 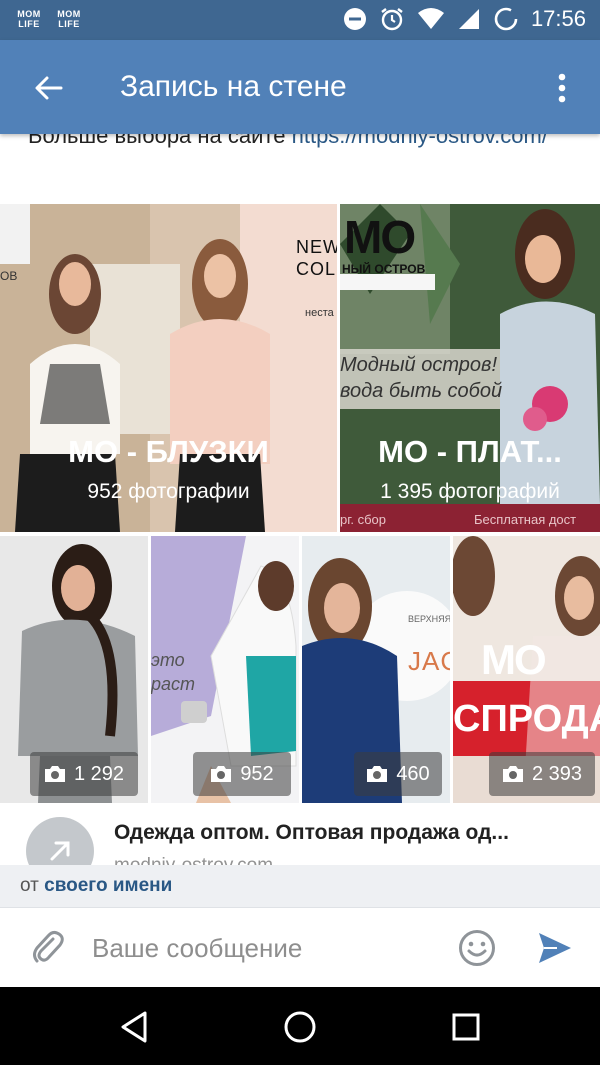 I want to click on smiley-icon, so click(x=477, y=948).